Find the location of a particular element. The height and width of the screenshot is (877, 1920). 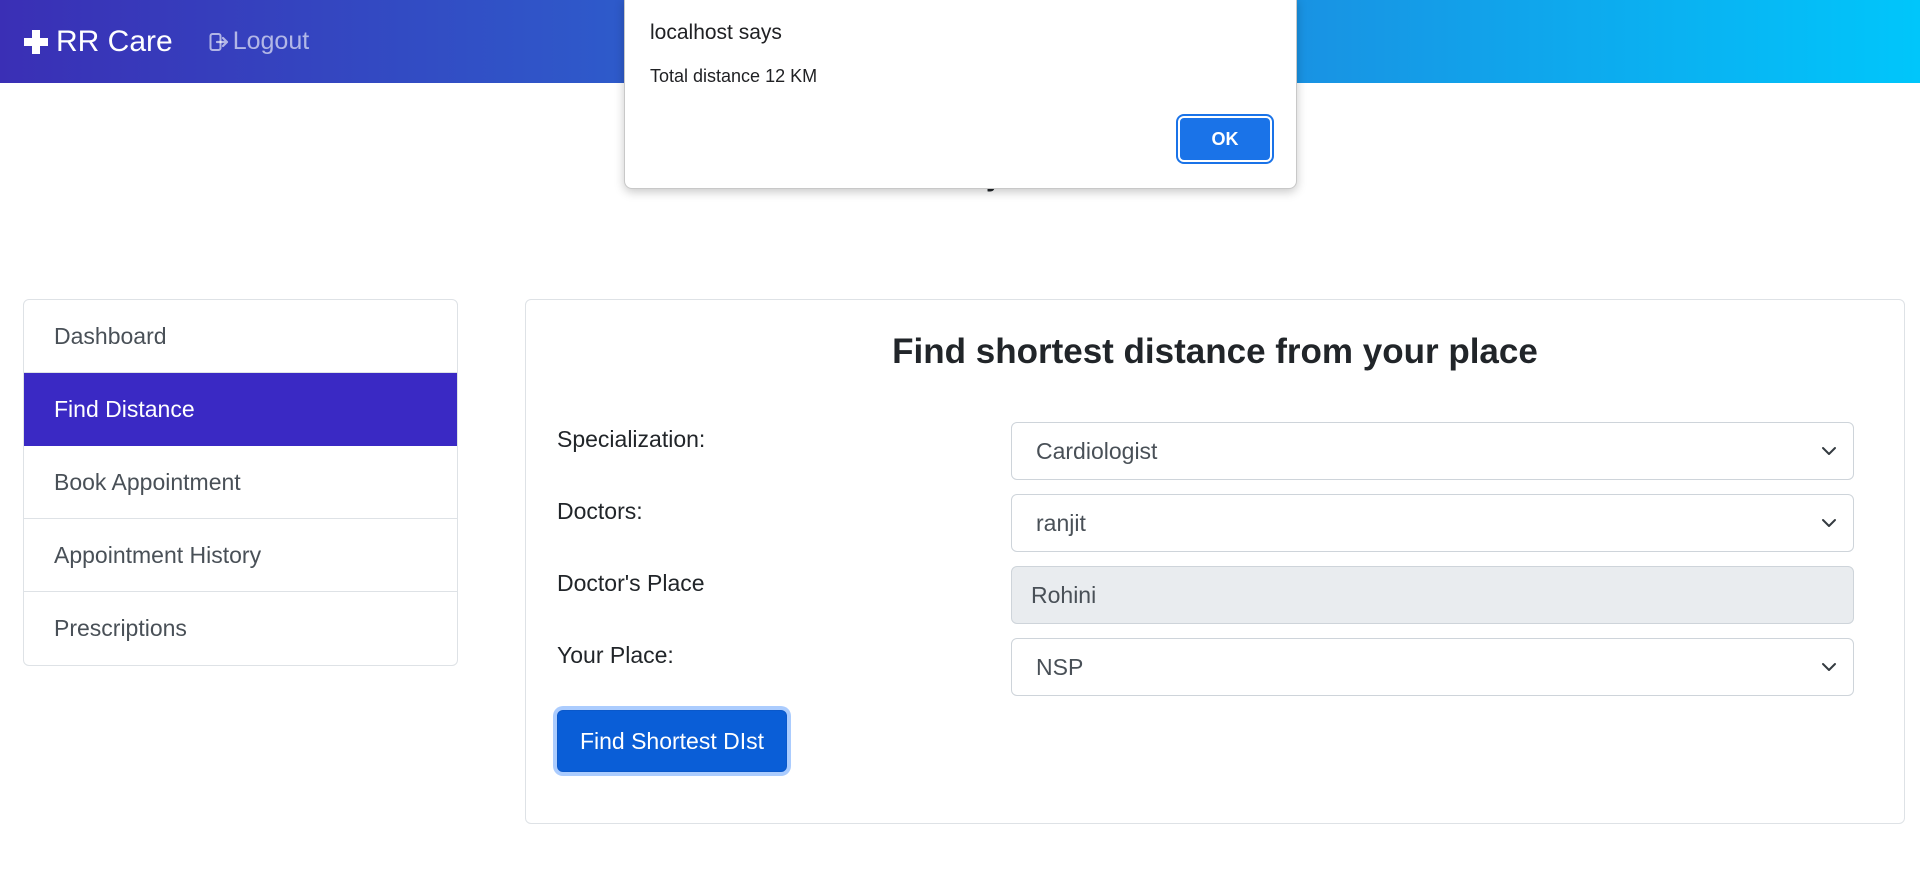

sidebar-item-find-distance: Find Distance is located at coordinates (240, 409).